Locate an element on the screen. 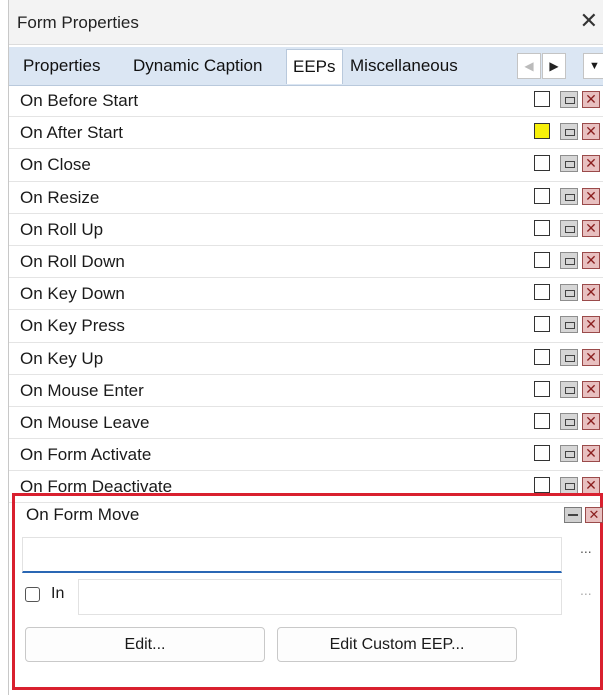  delete-icon: ✕ is located at coordinates (594, 515).